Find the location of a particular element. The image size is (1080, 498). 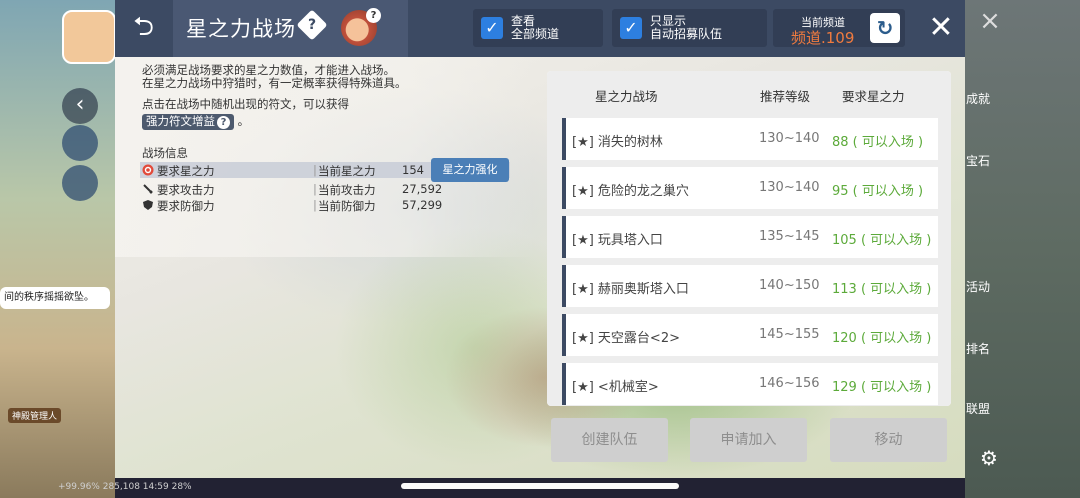

chevron-left-icon: ‹ is located at coordinates (80, 106).